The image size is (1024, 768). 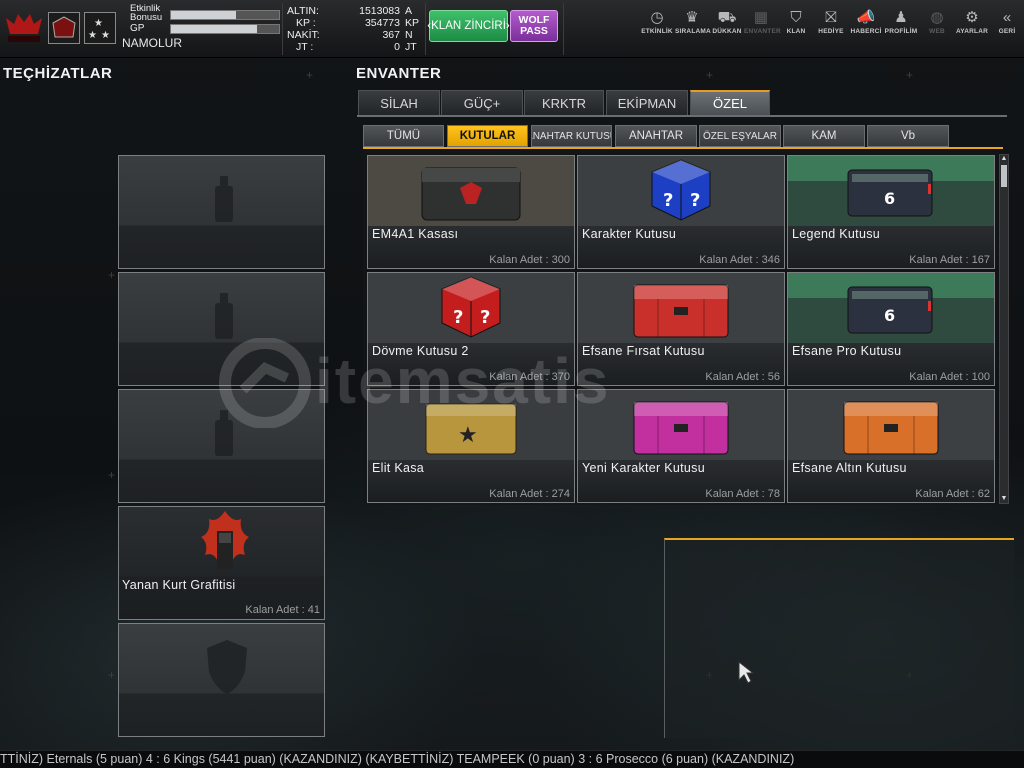 I want to click on nav-label: WEB, so click(x=937, y=31).